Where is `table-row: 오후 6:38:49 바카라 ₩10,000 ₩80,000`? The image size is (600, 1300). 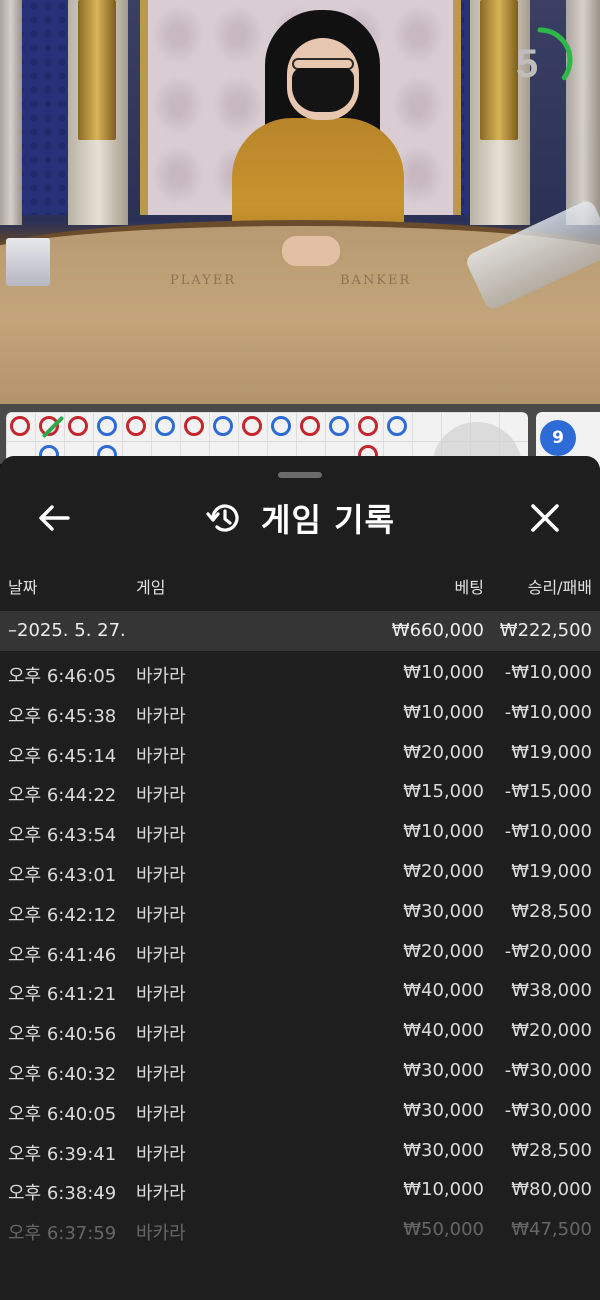 table-row: 오후 6:38:49 바카라 ₩10,000 ₩80,000 is located at coordinates (300, 1190).